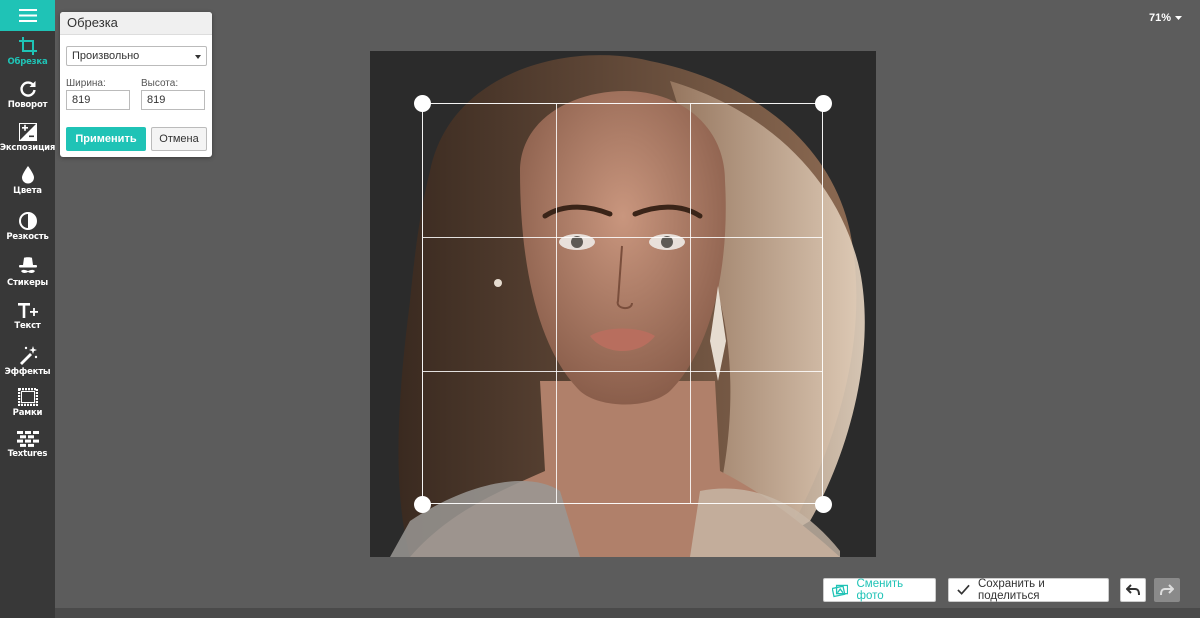 This screenshot has width=1200, height=618. What do you see at coordinates (27, 372) in the screenshot?
I see `tool-label: Эффекты` at bounding box center [27, 372].